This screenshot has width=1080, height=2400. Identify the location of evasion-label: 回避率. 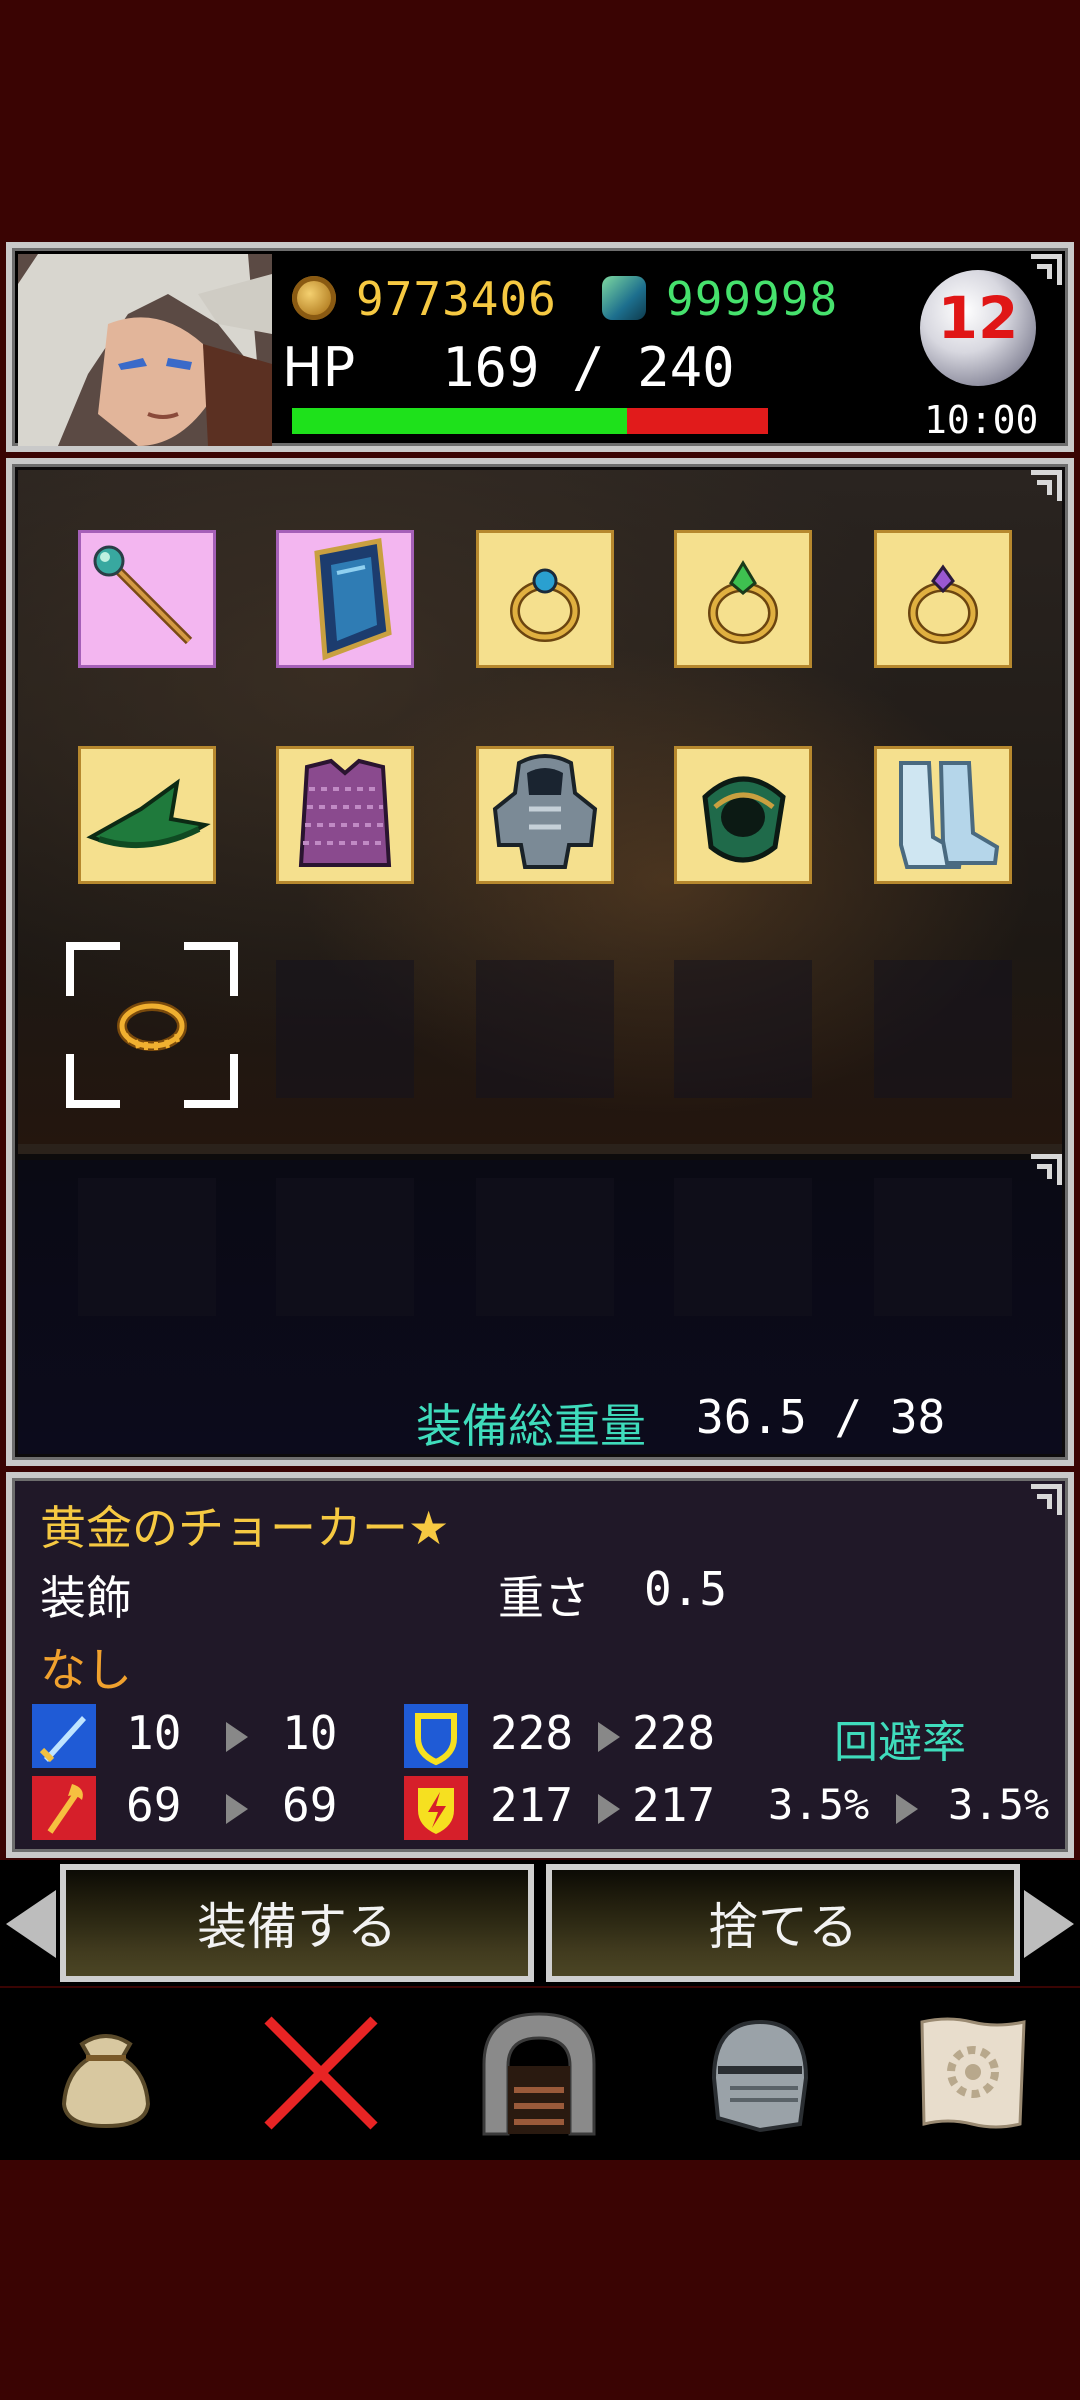
(900, 1742).